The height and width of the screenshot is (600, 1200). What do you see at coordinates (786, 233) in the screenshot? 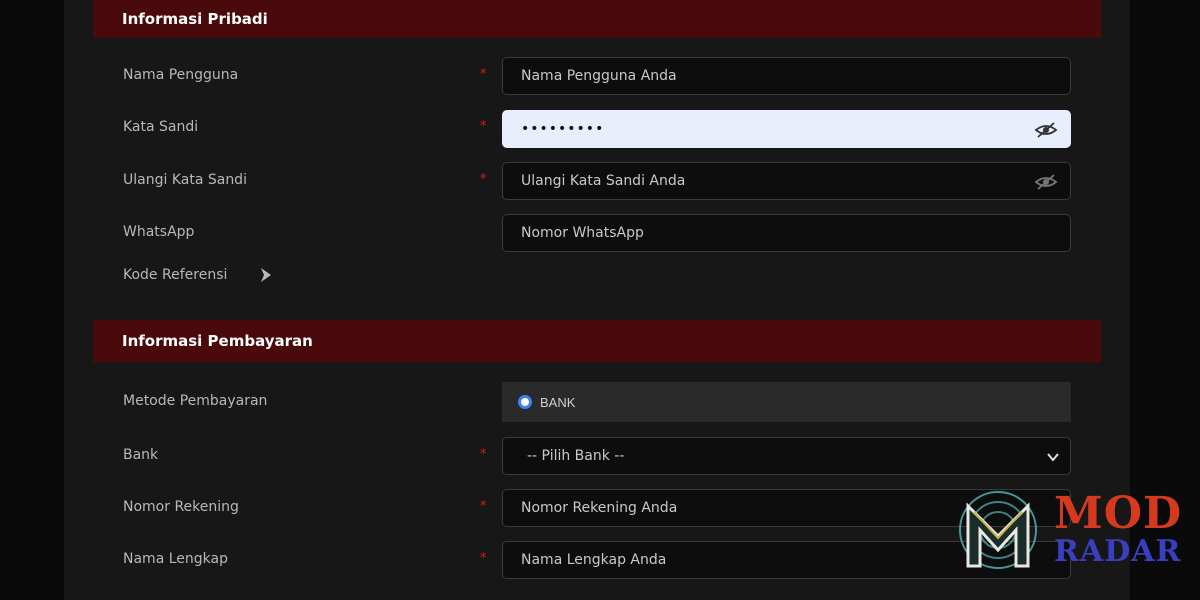
I see `whatsapp-input: Nomor WhatsApp` at bounding box center [786, 233].